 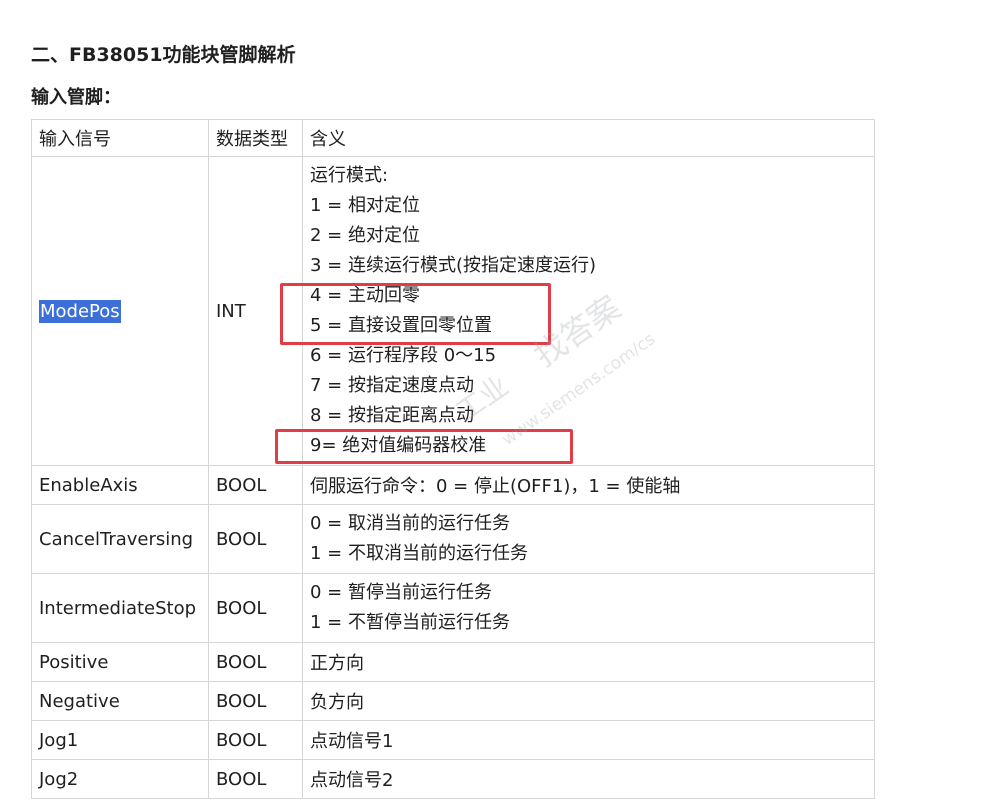 What do you see at coordinates (410, 523) in the screenshot?
I see `meaning-line: 0 = 取消当前的运行任务` at bounding box center [410, 523].